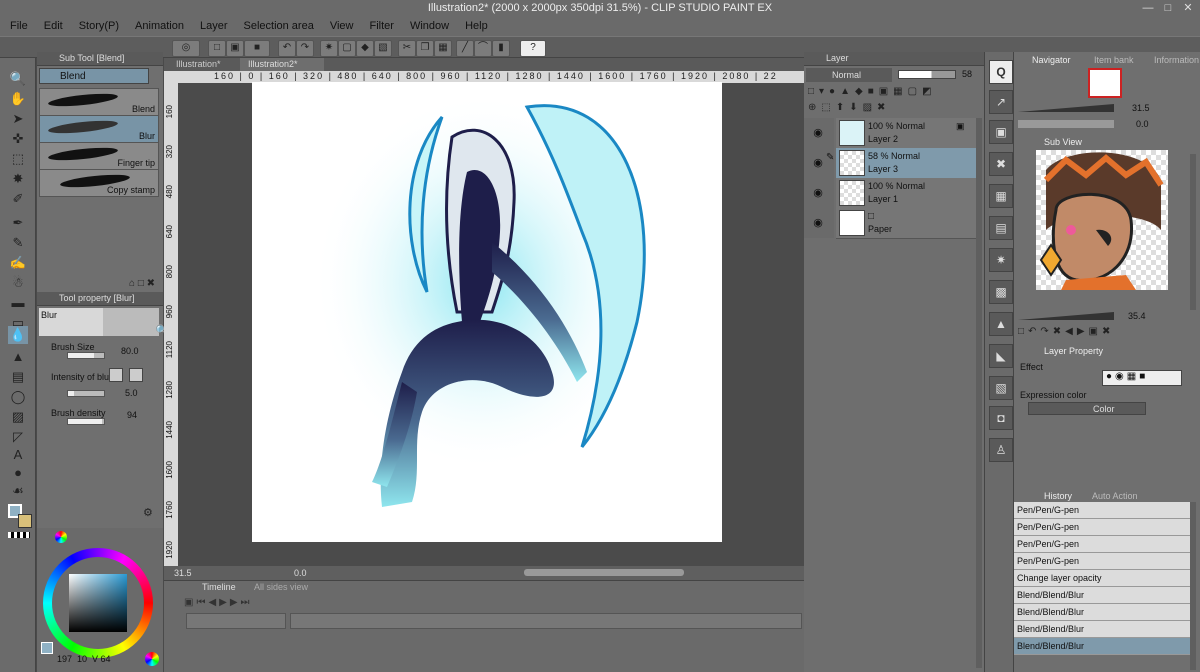  I want to click on sub-tool-item-finger-tip: Finger tip, so click(99, 156).